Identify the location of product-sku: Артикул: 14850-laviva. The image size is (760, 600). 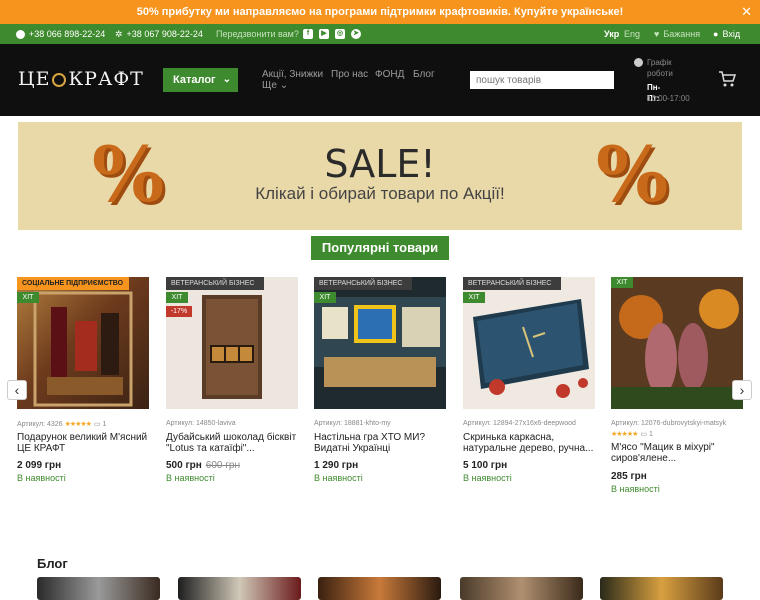
(201, 423).